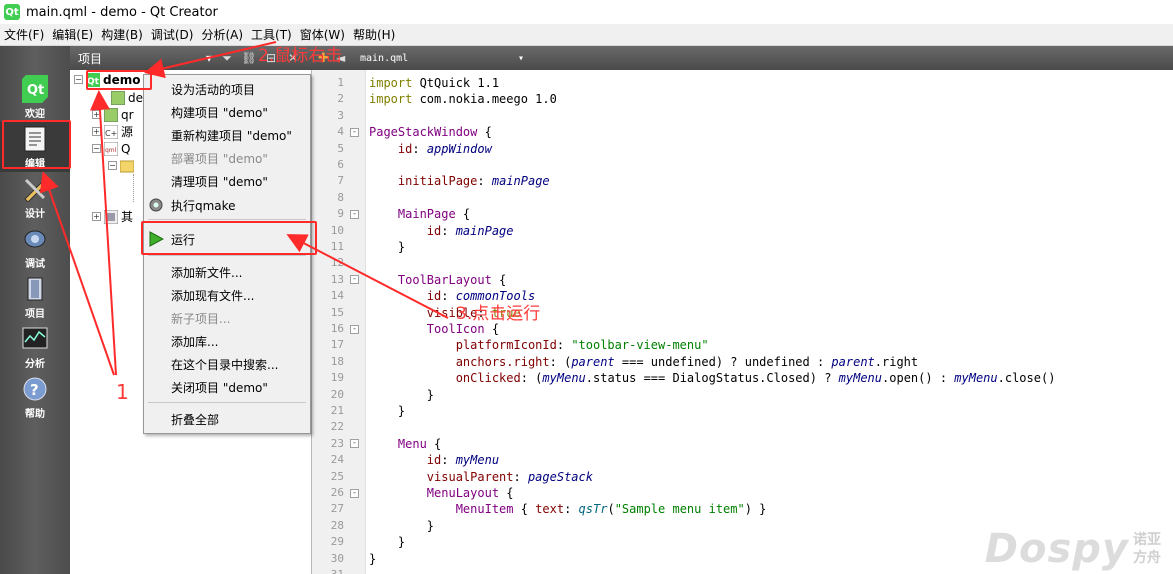  I want to click on svg-text: qml, so click(111, 150).